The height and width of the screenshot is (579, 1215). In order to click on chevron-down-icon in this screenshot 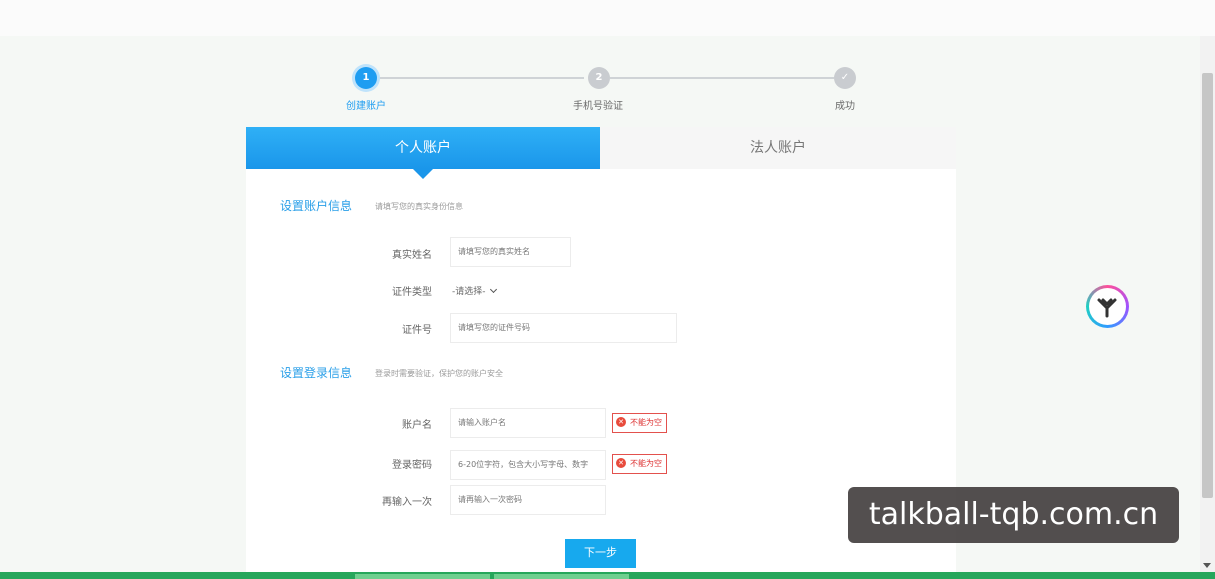, I will do `click(493, 289)`.